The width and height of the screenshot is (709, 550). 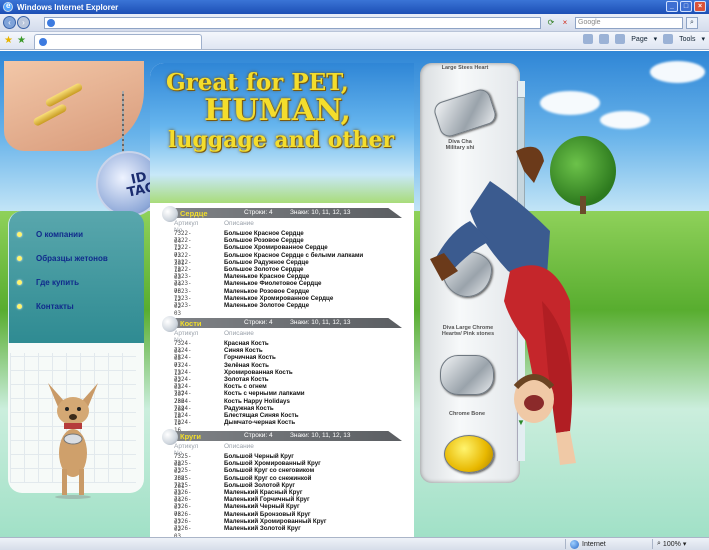 What do you see at coordinates (58, 282) in the screenshot?
I see `menu-item-label: Где купить` at bounding box center [58, 282].